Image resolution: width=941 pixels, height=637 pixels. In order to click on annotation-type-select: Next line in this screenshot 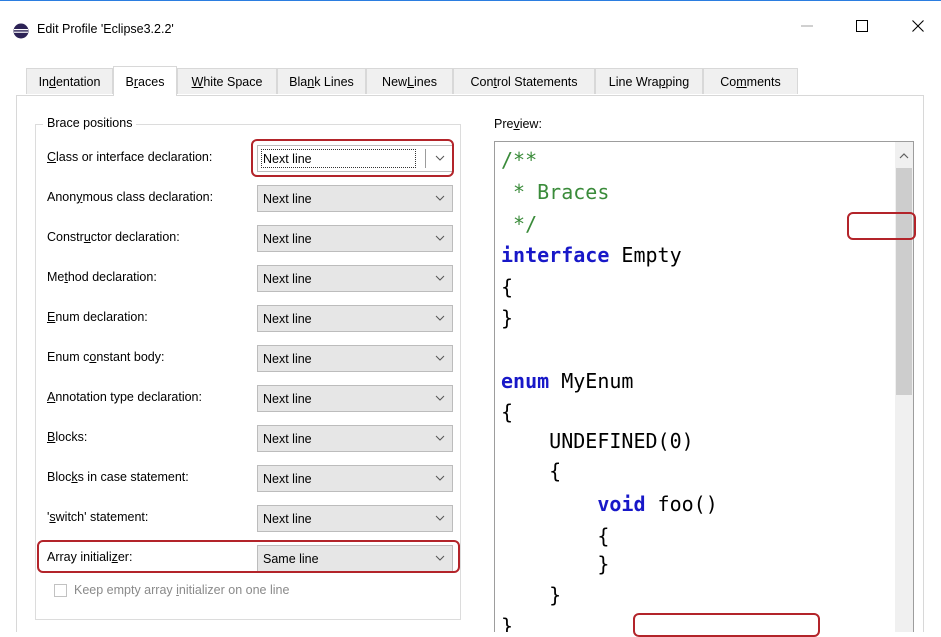, I will do `click(355, 398)`.